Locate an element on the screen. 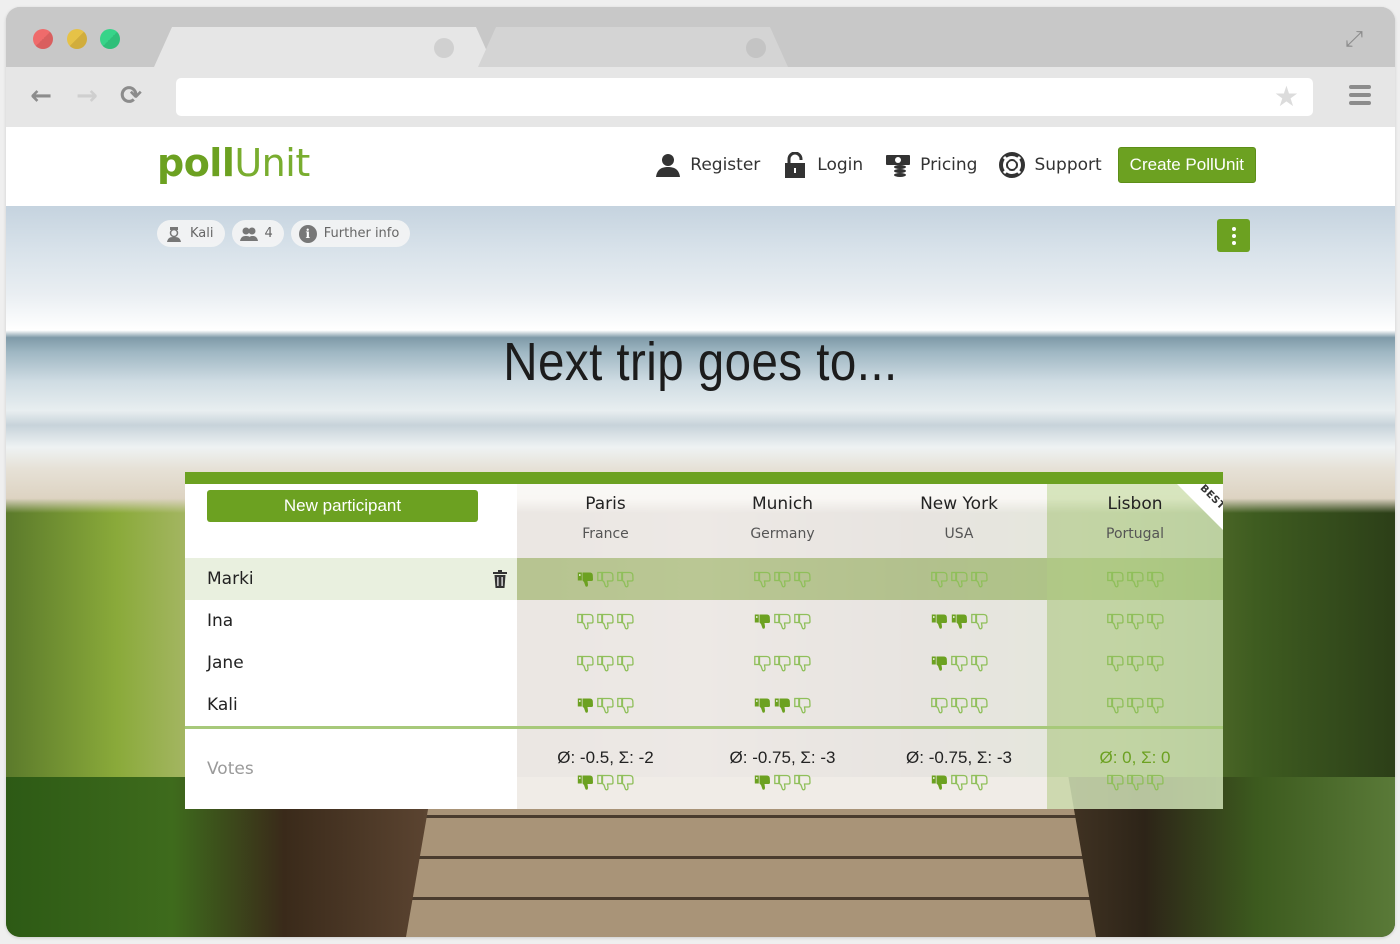 The image size is (1400, 944). reload-icon: ⟳ is located at coordinates (131, 96).